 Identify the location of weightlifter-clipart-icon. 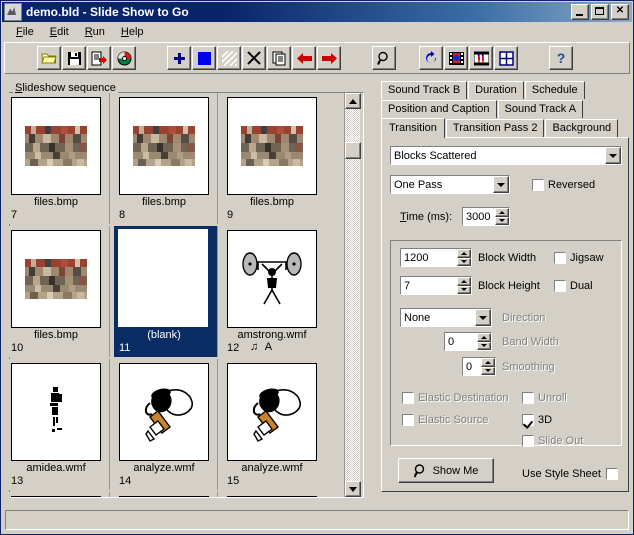
(272, 278).